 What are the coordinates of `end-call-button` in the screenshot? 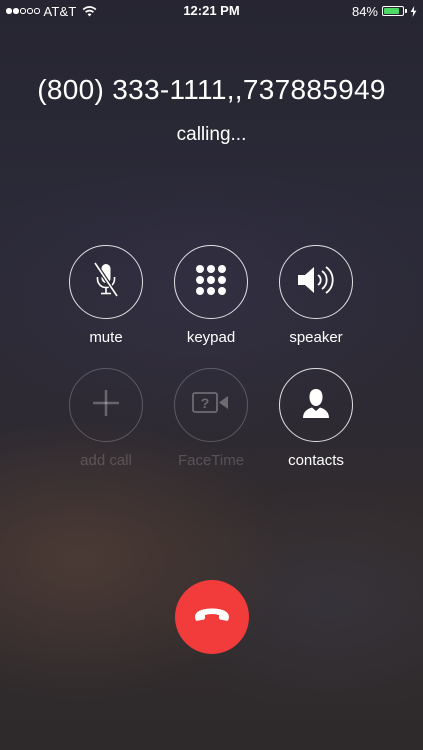 It's located at (212, 617).